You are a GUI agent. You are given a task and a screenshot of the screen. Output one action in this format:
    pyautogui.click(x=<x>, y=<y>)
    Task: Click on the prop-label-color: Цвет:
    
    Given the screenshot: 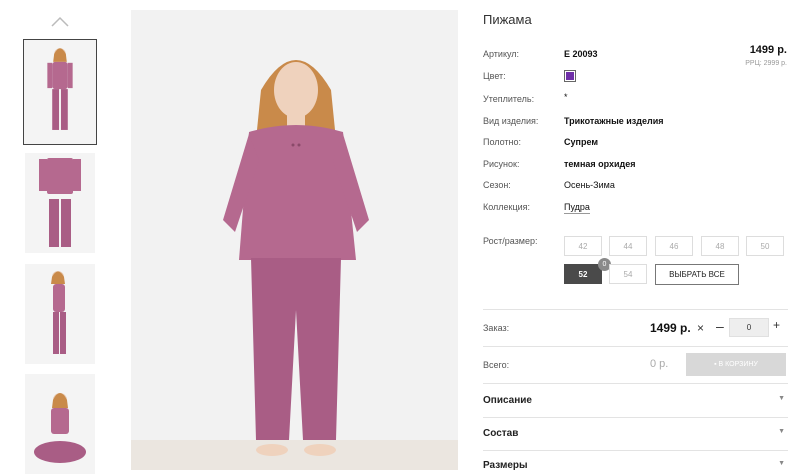 What is the action you would take?
    pyautogui.click(x=494, y=76)
    